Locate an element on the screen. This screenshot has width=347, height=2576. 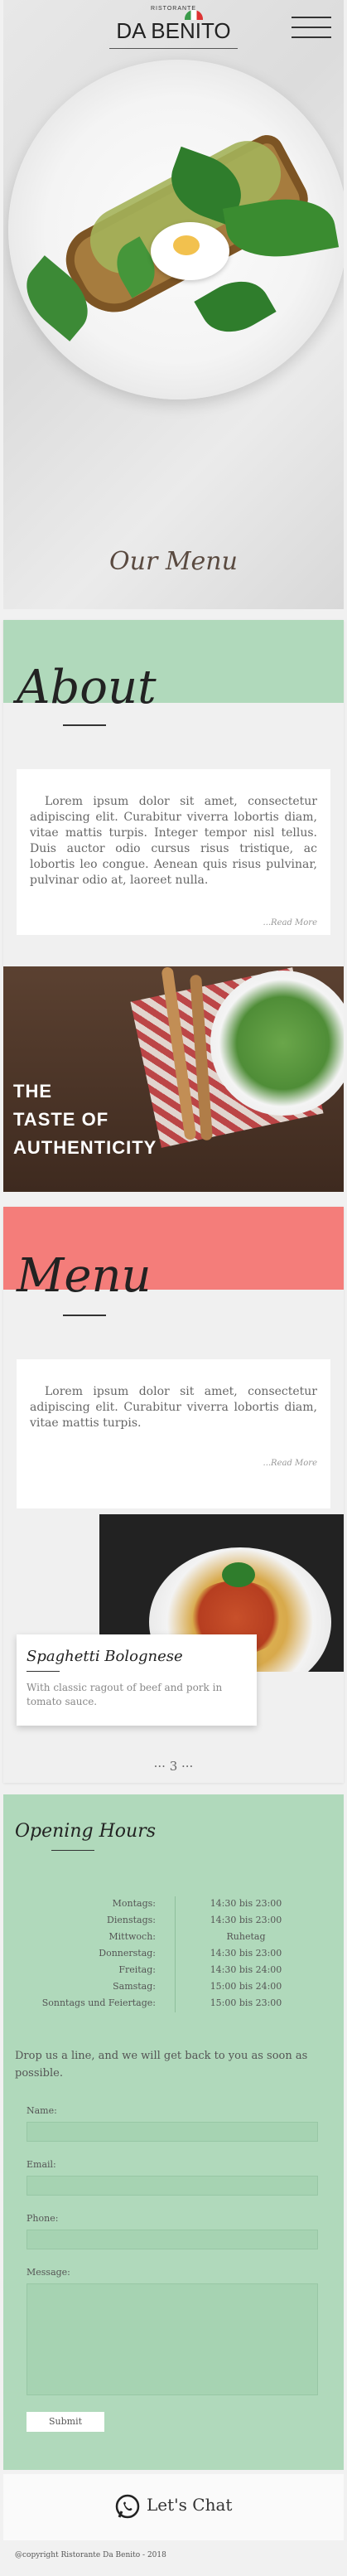
hours-day: Freitag: is located at coordinates (137, 1969).